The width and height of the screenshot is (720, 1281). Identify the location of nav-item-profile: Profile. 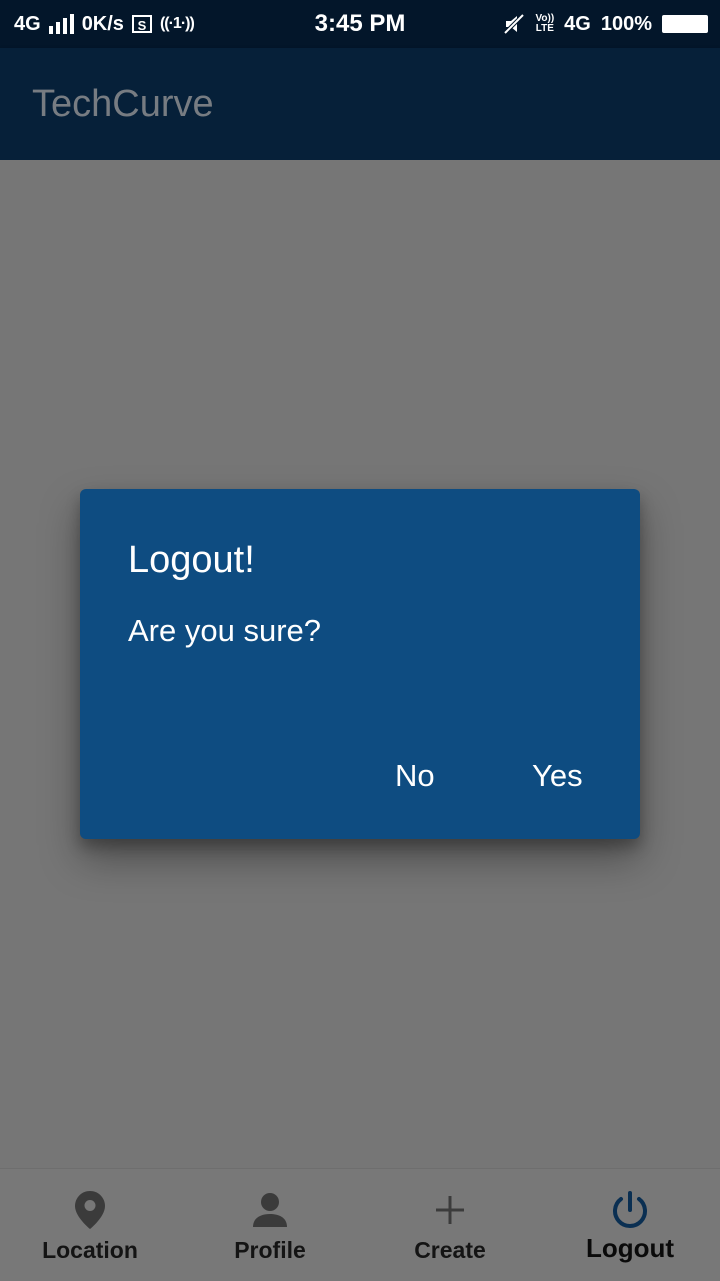
(270, 1225).